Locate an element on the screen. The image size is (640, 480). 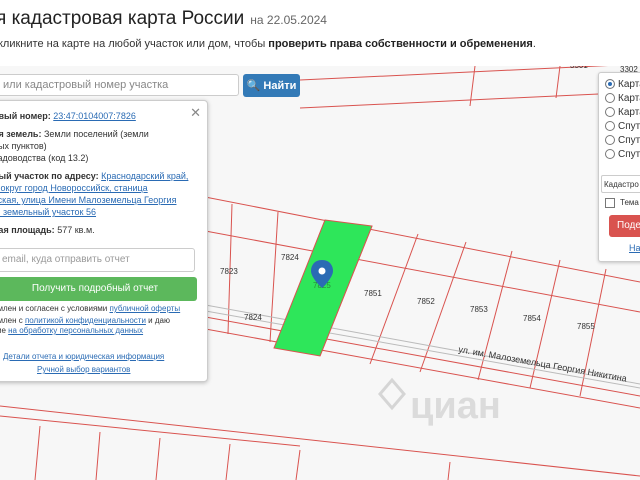
parcel-label: 7855 is located at coordinates (586, 326).